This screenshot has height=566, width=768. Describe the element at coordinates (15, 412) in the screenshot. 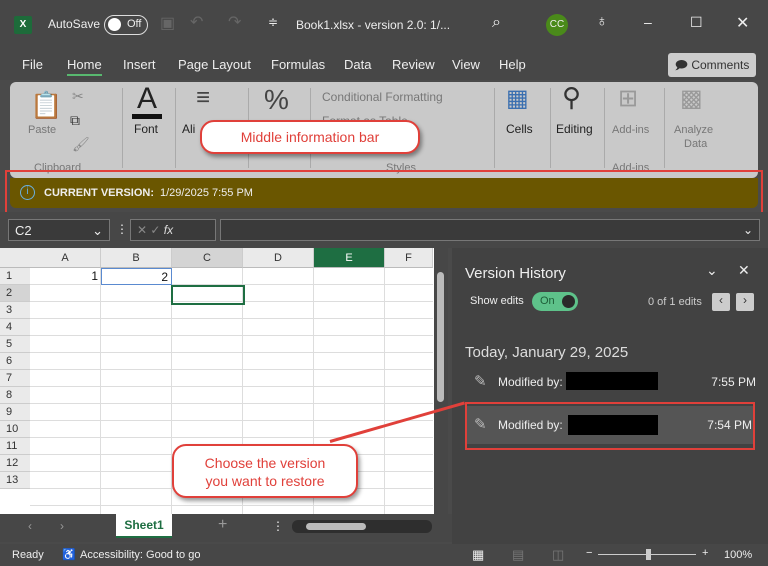

I see `row-header: 9` at that location.